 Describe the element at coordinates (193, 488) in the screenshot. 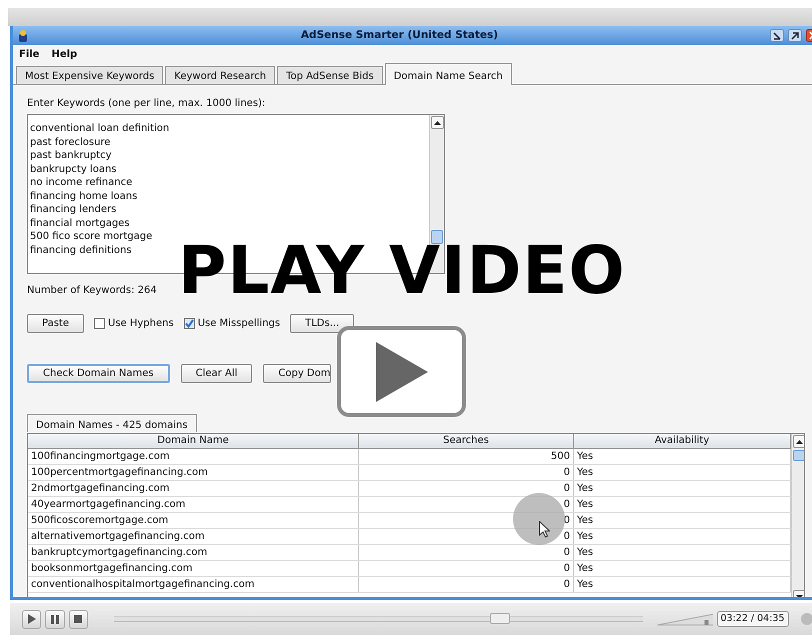

I see `table-cell: 2ndmortgagefinancing.com` at that location.